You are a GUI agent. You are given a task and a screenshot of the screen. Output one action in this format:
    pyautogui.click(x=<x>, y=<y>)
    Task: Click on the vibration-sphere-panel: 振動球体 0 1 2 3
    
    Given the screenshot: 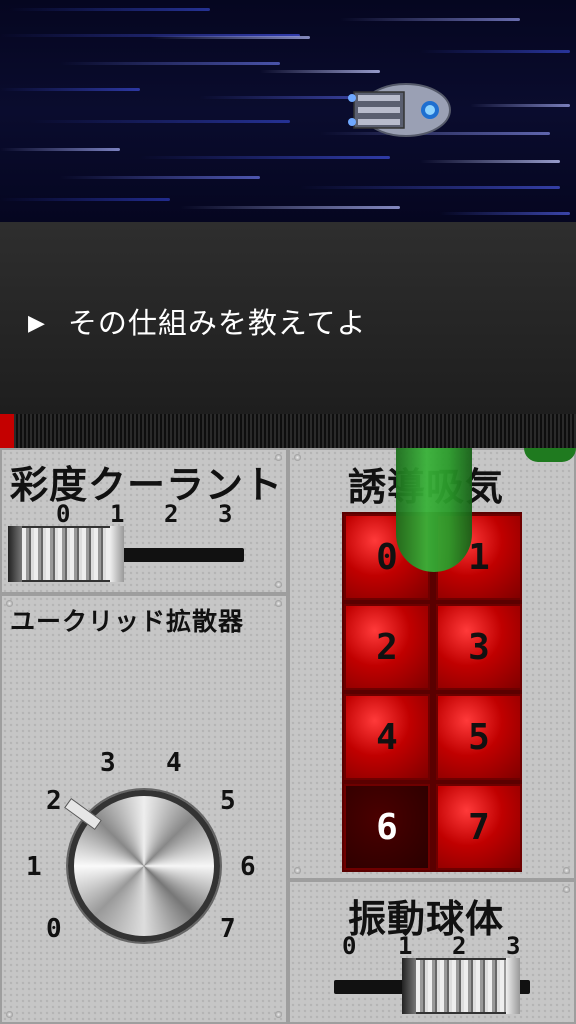 What is the action you would take?
    pyautogui.click(x=432, y=952)
    